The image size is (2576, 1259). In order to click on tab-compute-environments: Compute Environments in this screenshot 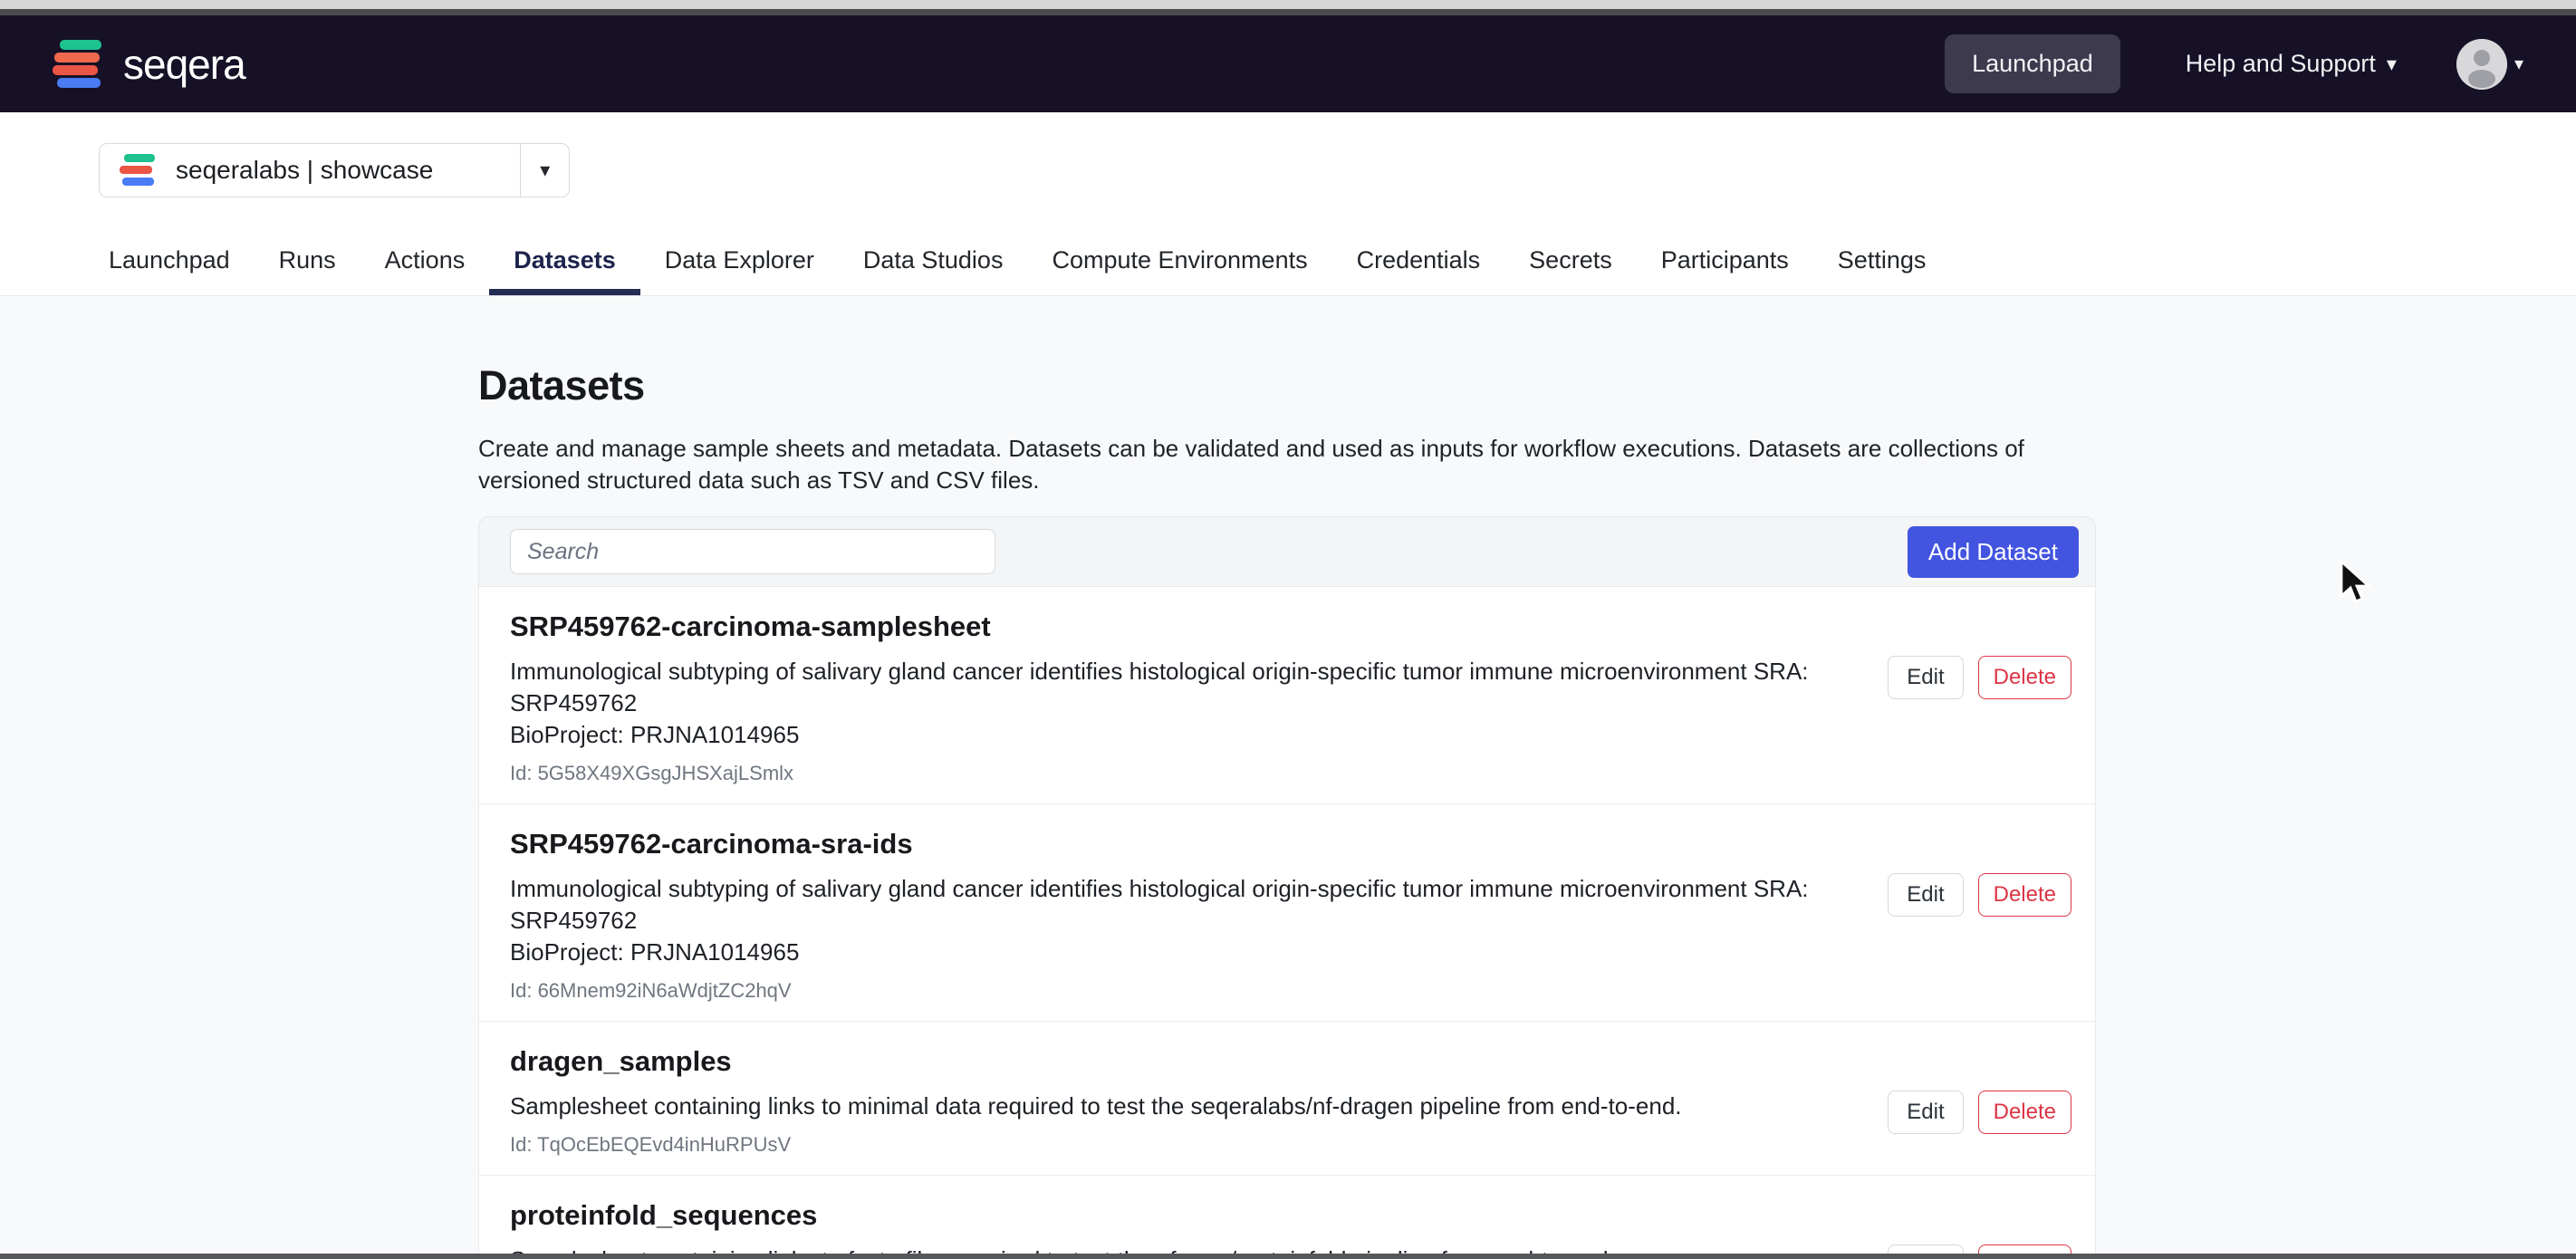, I will do `click(1179, 261)`.